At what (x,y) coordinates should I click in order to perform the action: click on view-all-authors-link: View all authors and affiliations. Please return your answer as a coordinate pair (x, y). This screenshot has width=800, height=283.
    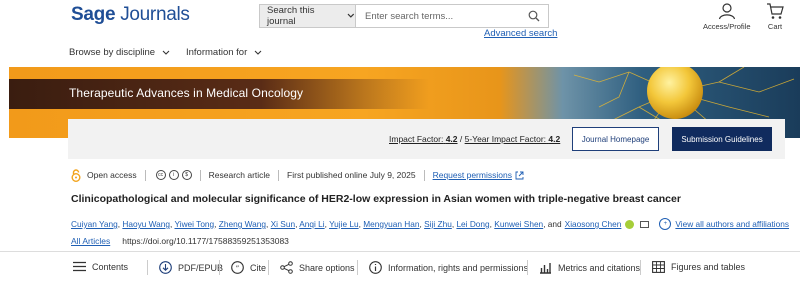
    Looking at the image, I should click on (732, 224).